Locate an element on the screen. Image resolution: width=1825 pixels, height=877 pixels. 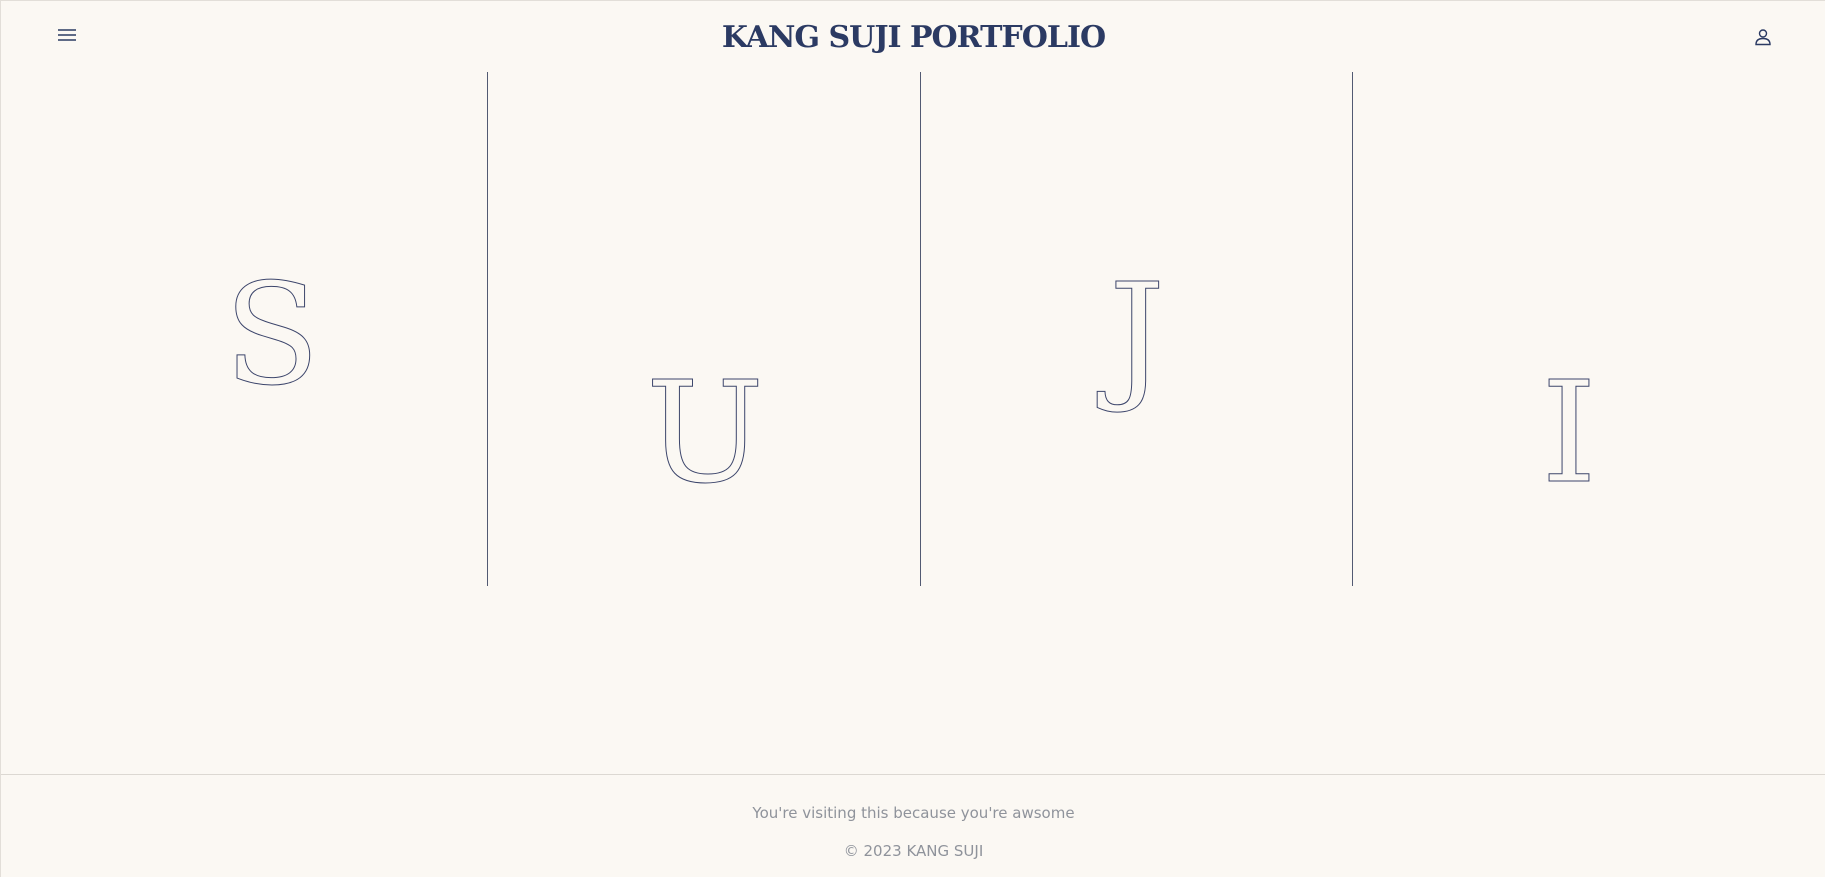
site-title: KANG SUJI PORTFOLIO is located at coordinates (913, 38).